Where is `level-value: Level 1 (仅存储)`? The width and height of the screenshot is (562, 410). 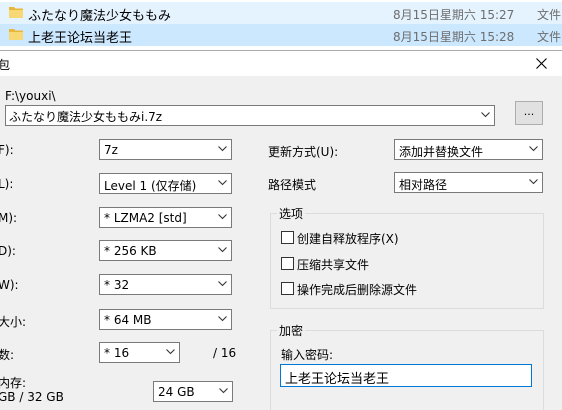
level-value: Level 1 (仅存储) is located at coordinates (150, 186).